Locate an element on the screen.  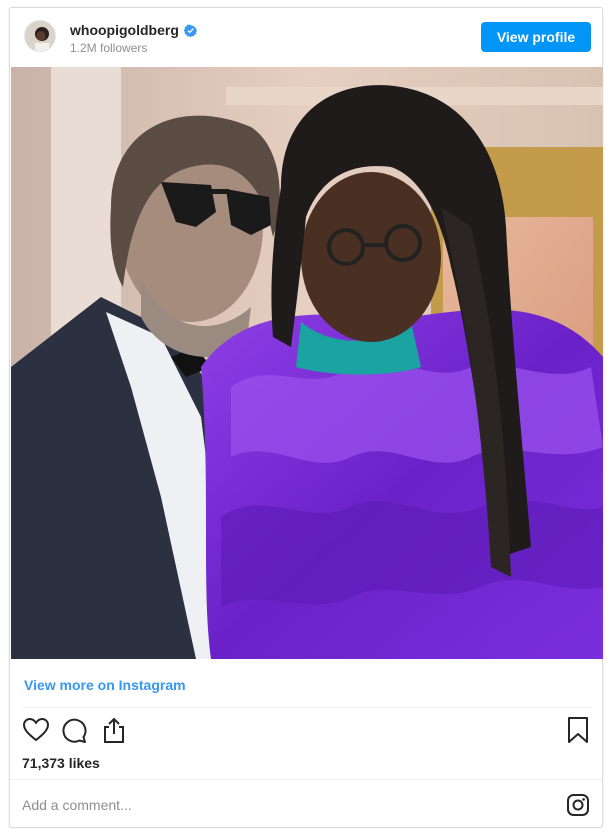
avatar is located at coordinates (40, 36).